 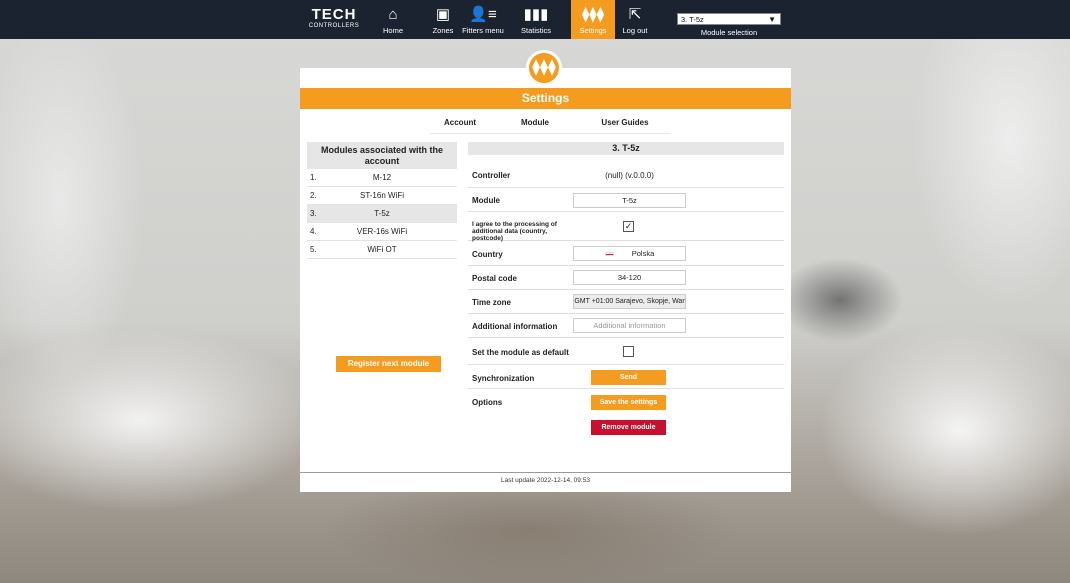 What do you see at coordinates (486, 200) in the screenshot?
I see `module-label: Module` at bounding box center [486, 200].